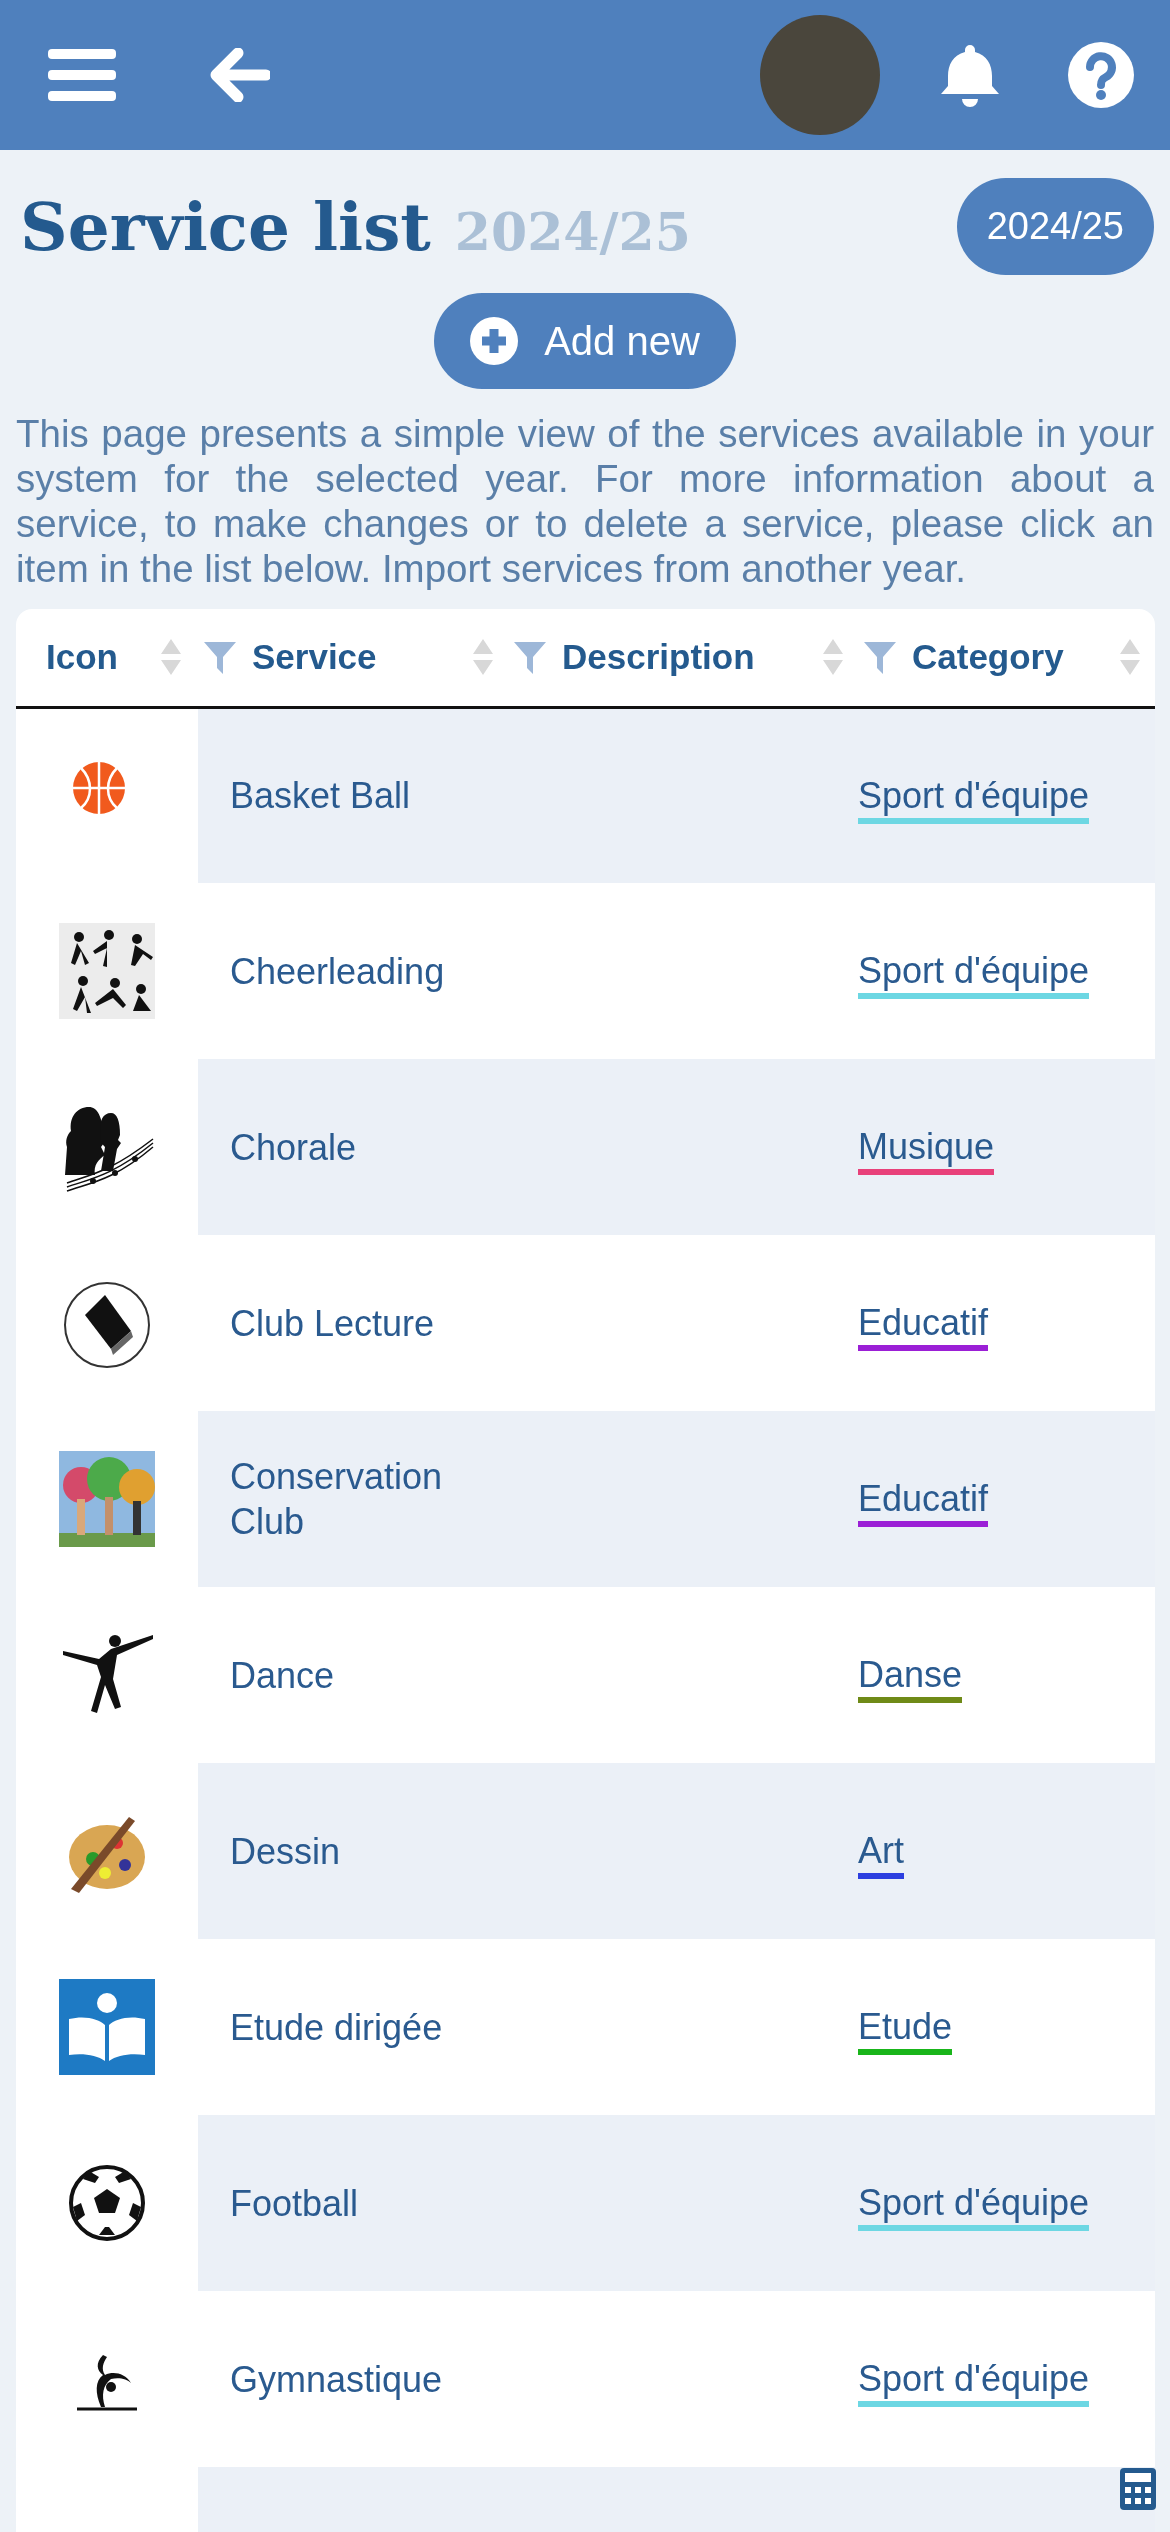  Describe the element at coordinates (1138, 2489) in the screenshot. I see `calculator-button` at that location.